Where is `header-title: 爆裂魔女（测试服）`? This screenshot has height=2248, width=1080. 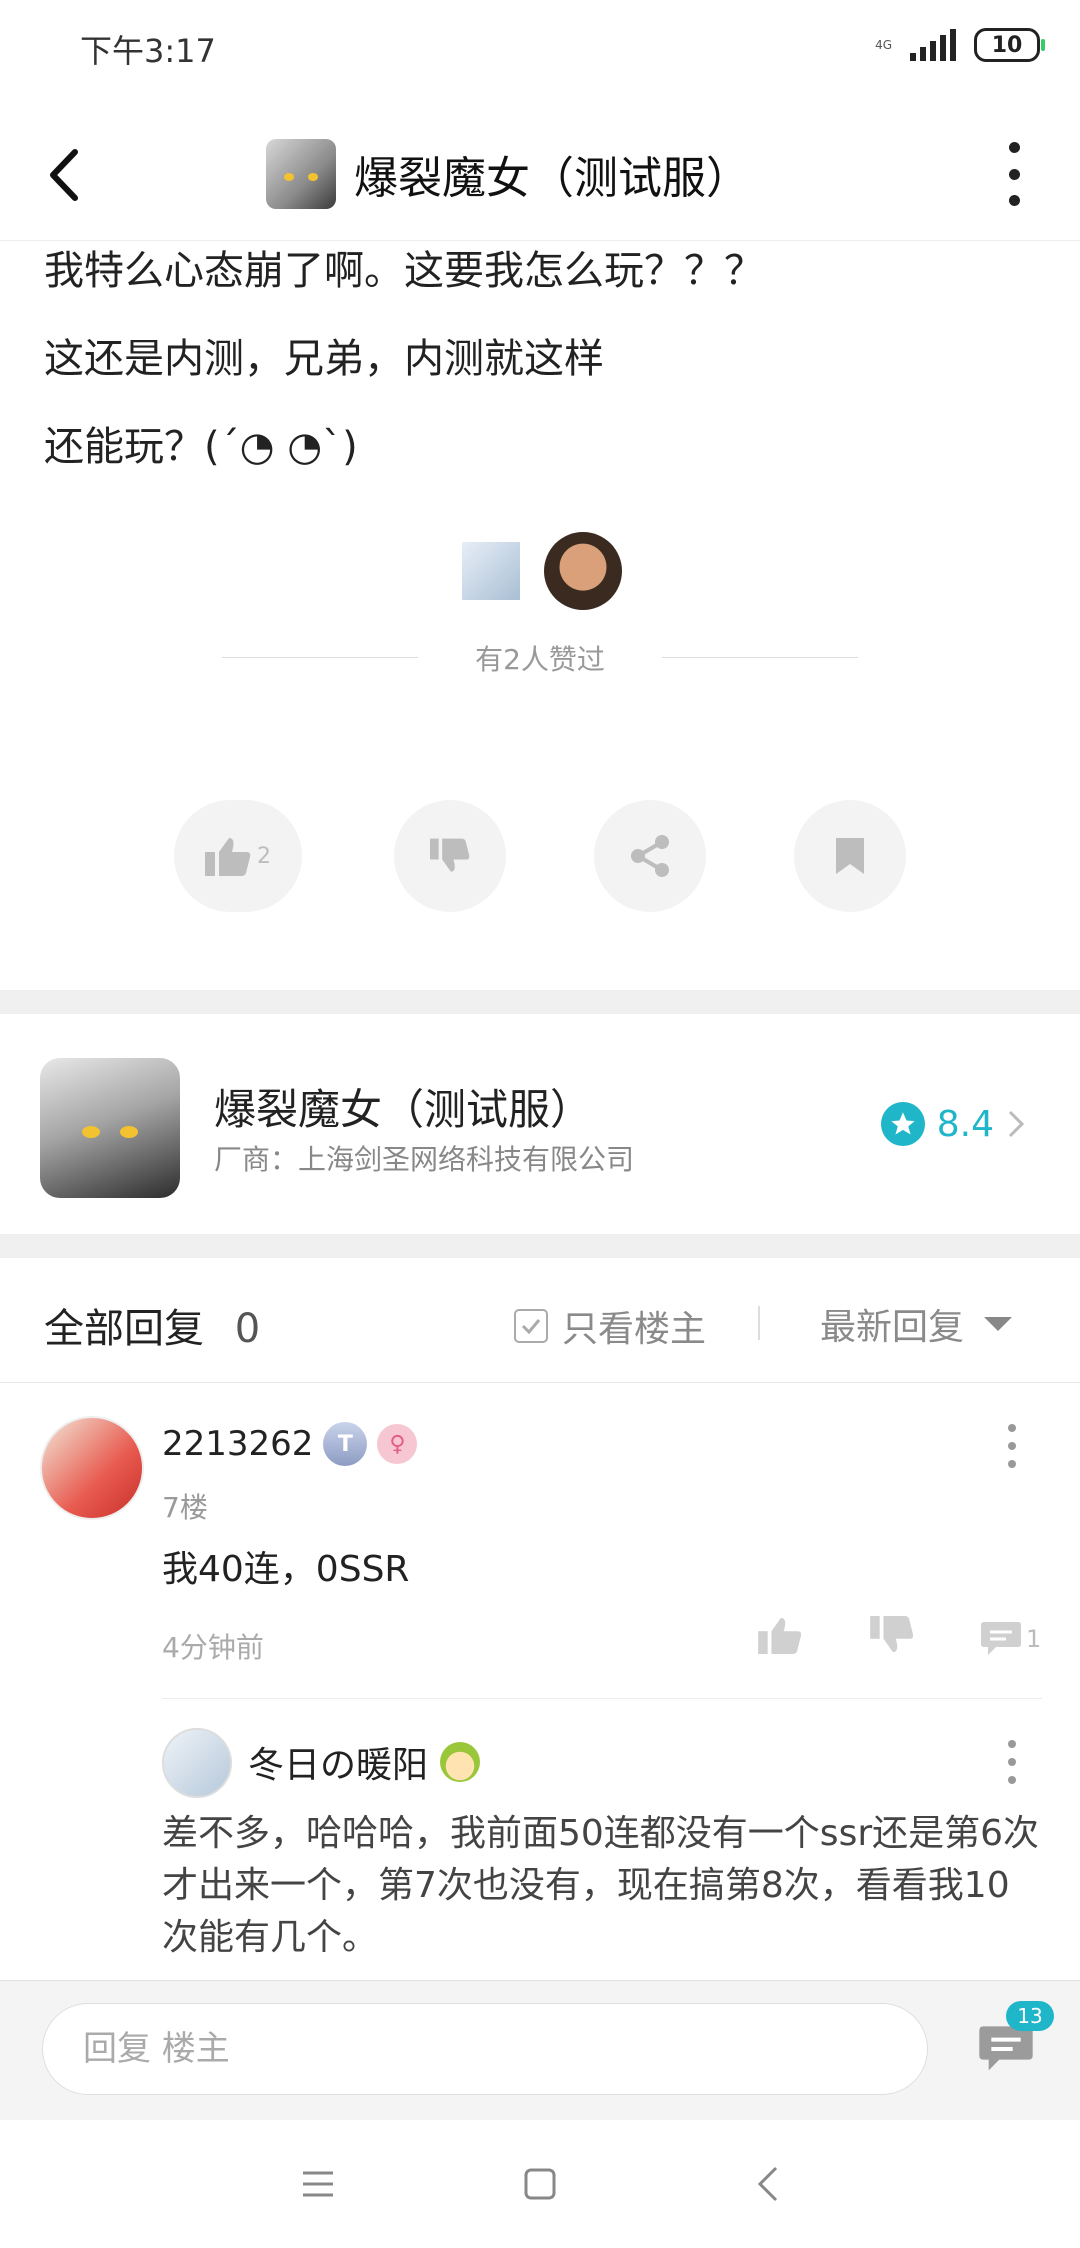
header-title: 爆裂魔女（测试服） is located at coordinates (552, 178).